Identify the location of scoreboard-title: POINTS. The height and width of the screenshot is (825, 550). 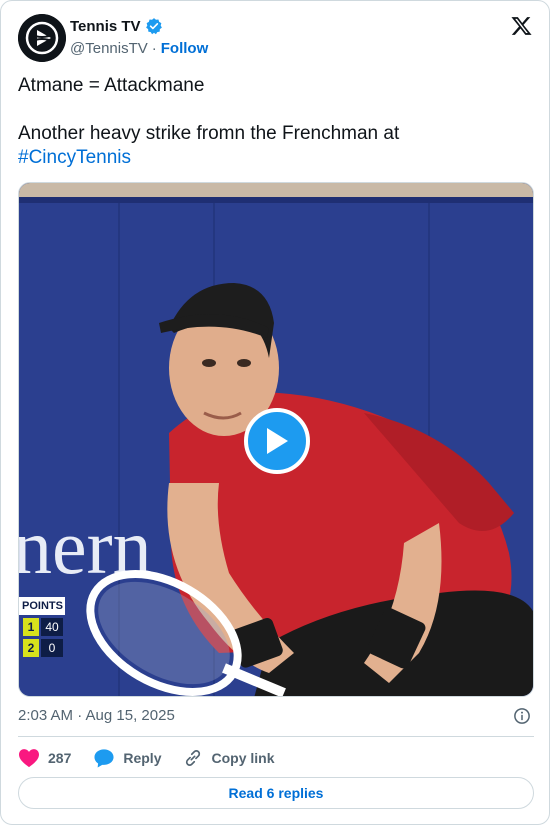
(42, 606).